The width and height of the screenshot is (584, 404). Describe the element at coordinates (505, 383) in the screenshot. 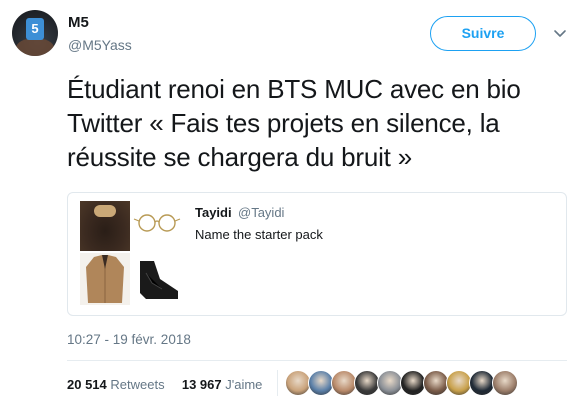

I see `liker-avatar` at that location.